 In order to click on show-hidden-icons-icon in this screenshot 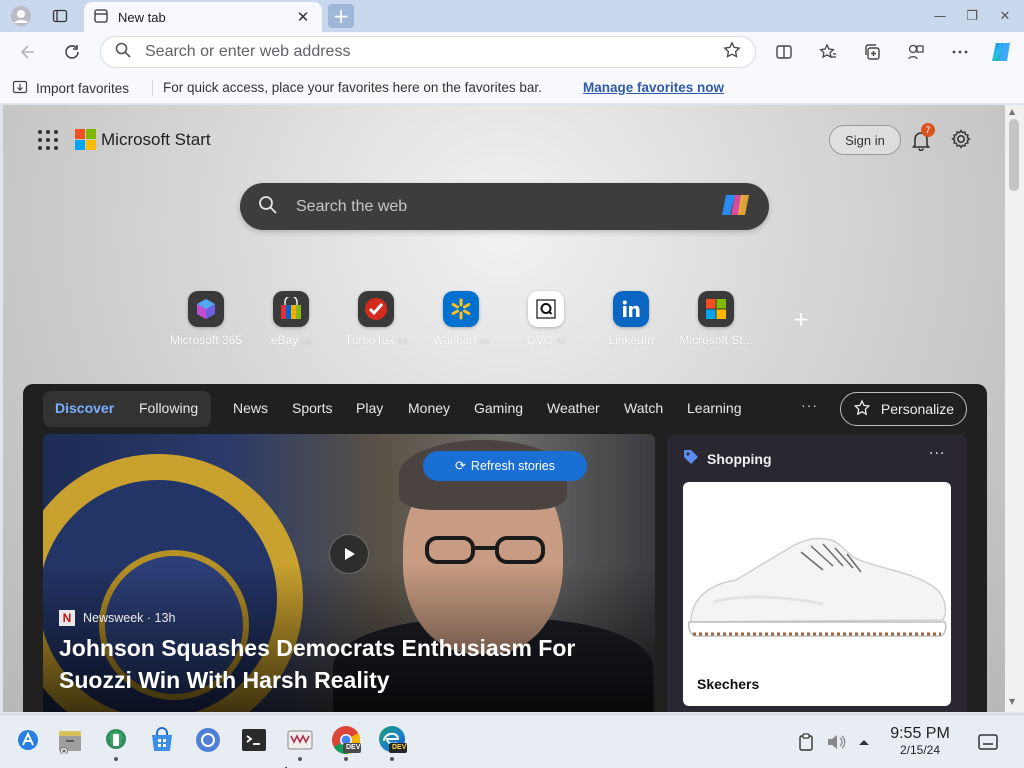, I will do `click(864, 742)`.